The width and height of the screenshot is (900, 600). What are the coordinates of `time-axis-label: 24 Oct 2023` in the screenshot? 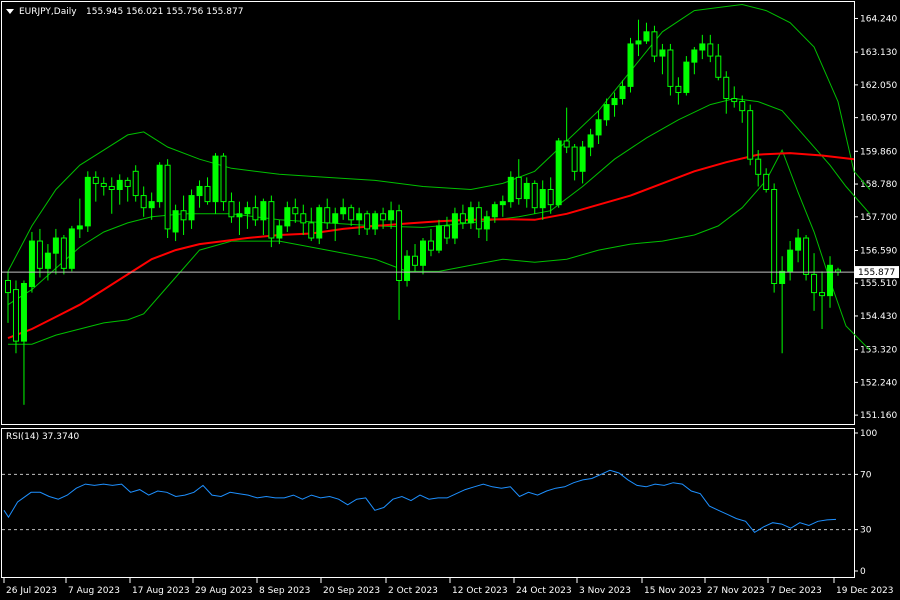 It's located at (544, 591).